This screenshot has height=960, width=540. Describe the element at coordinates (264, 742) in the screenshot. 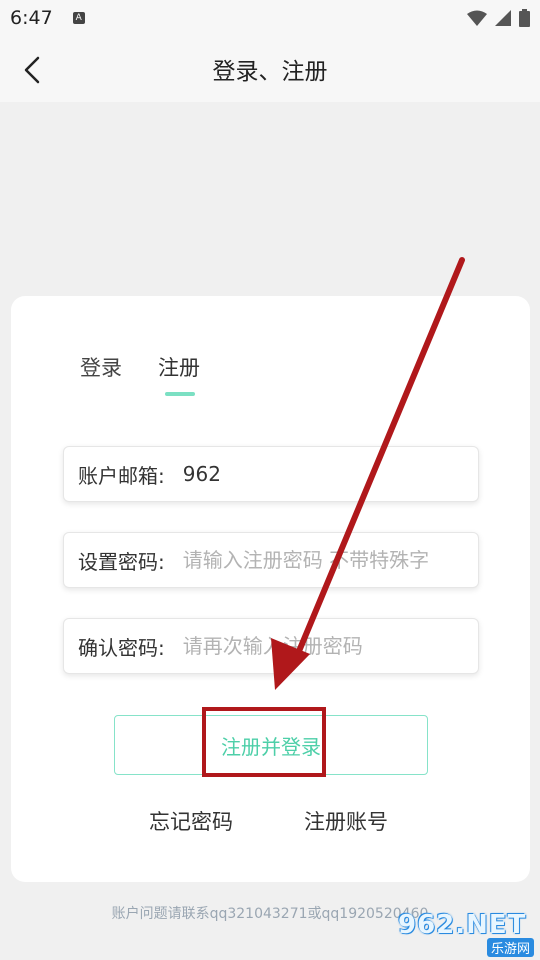

I see `annotation-highlight-box` at that location.